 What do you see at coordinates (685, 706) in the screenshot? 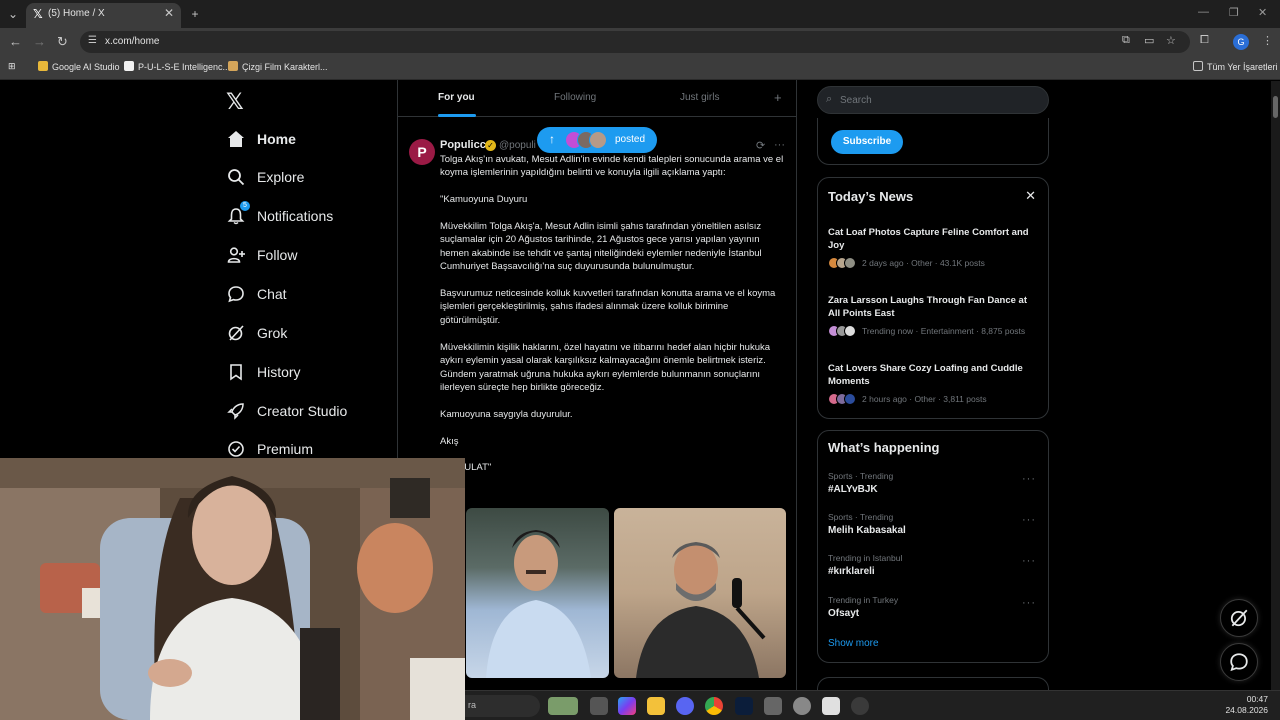
I see `discord-icon` at bounding box center [685, 706].